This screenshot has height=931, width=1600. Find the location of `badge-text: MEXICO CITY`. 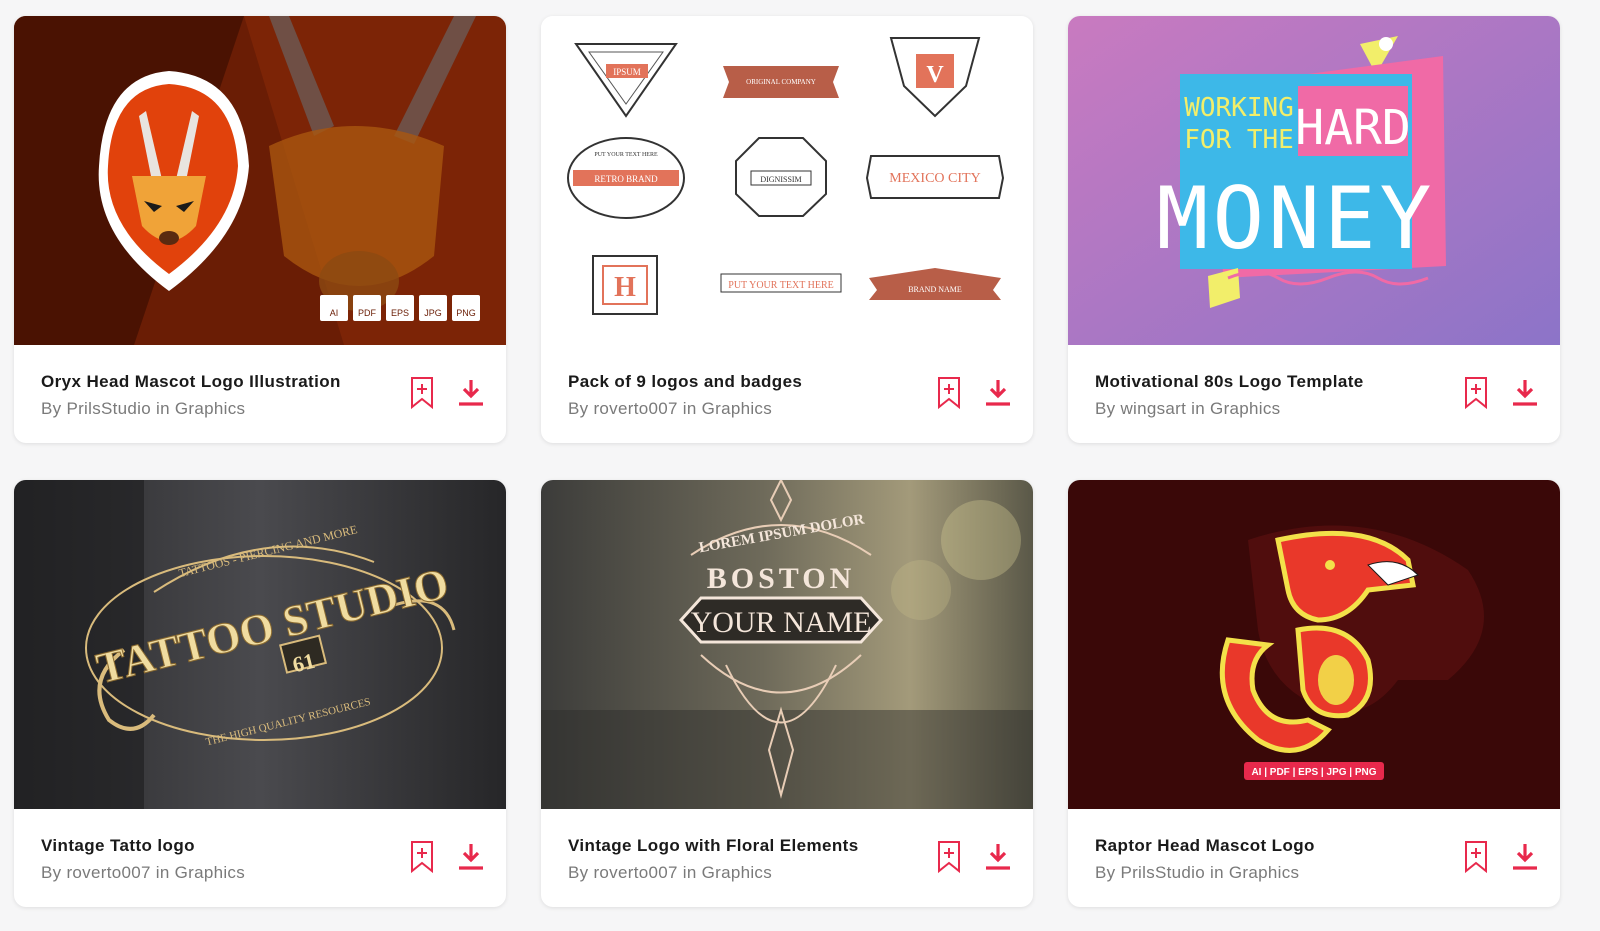

badge-text: MEXICO CITY is located at coordinates (934, 178).